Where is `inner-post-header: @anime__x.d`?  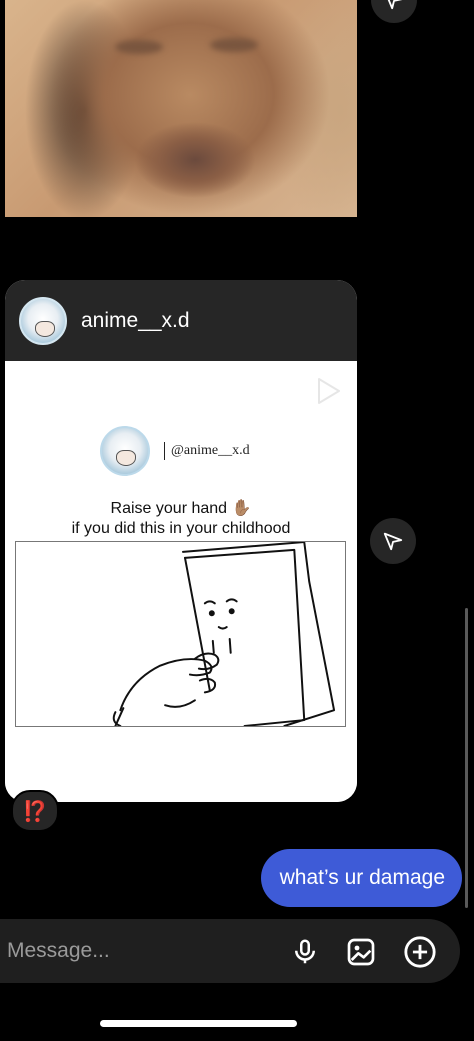 inner-post-header: @anime__x.d is located at coordinates (175, 451).